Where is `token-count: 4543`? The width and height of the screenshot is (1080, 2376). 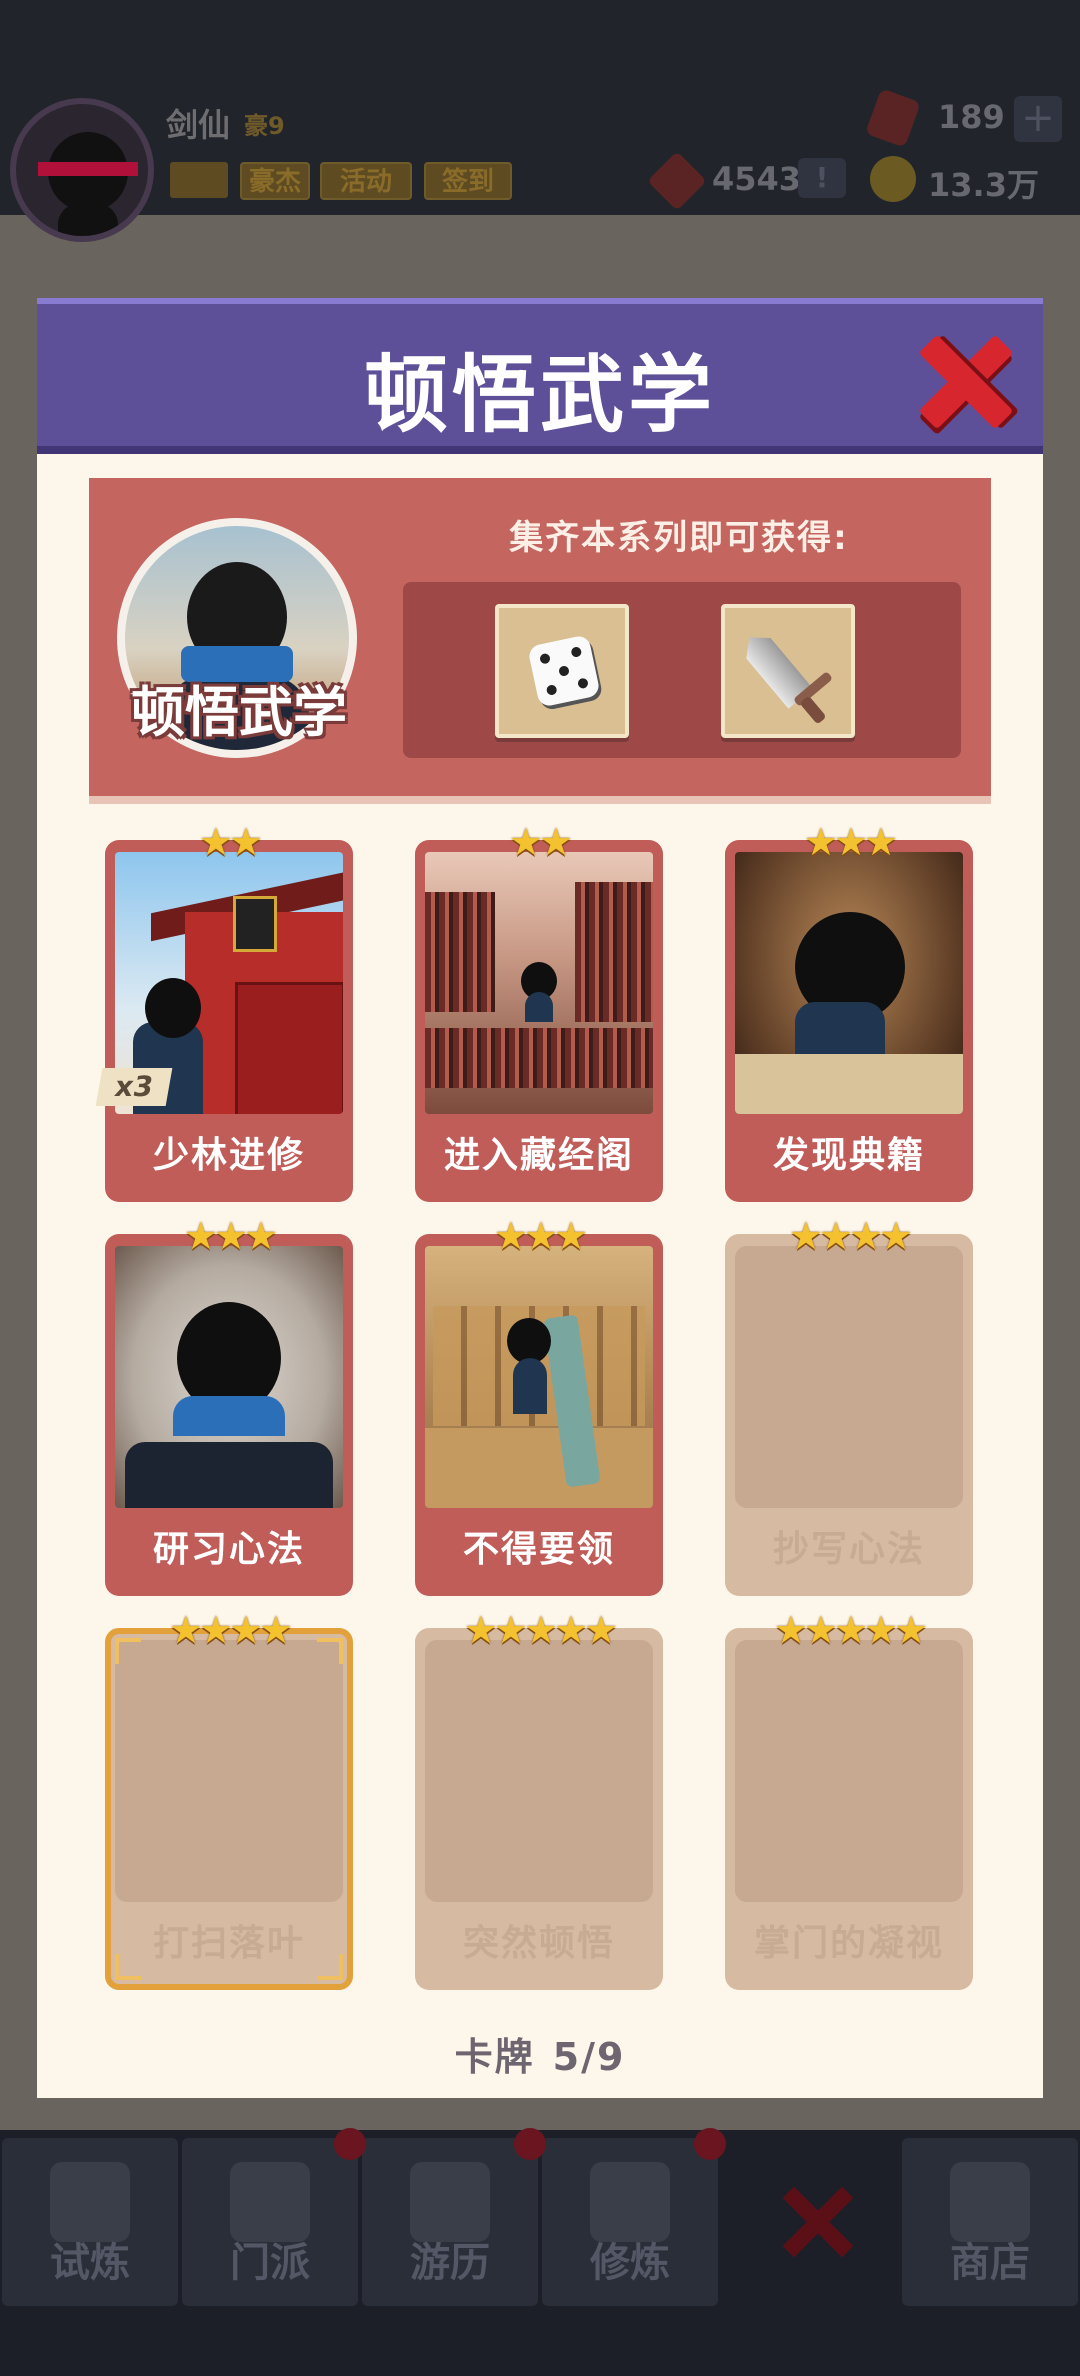
token-count: 4543 is located at coordinates (757, 179).